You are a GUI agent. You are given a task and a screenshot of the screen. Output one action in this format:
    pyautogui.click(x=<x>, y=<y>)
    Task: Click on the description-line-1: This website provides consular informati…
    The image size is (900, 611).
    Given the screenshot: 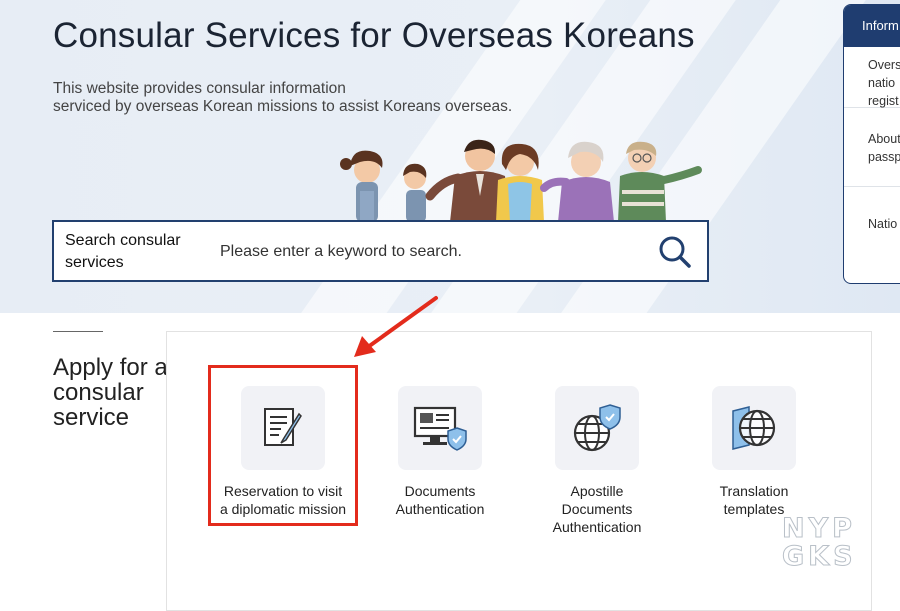 What is the action you would take?
    pyautogui.click(x=199, y=88)
    